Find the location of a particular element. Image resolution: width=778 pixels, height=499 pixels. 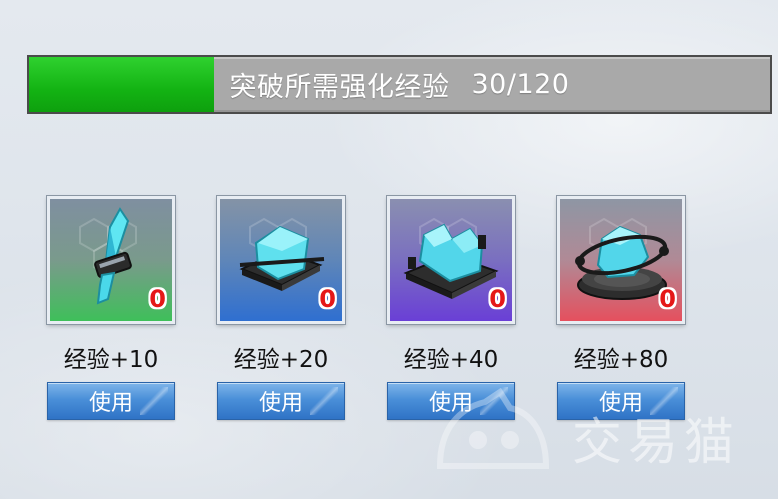

breakthrough-exp-bar: 突破所需强化经验 30/120 is located at coordinates (399, 84).